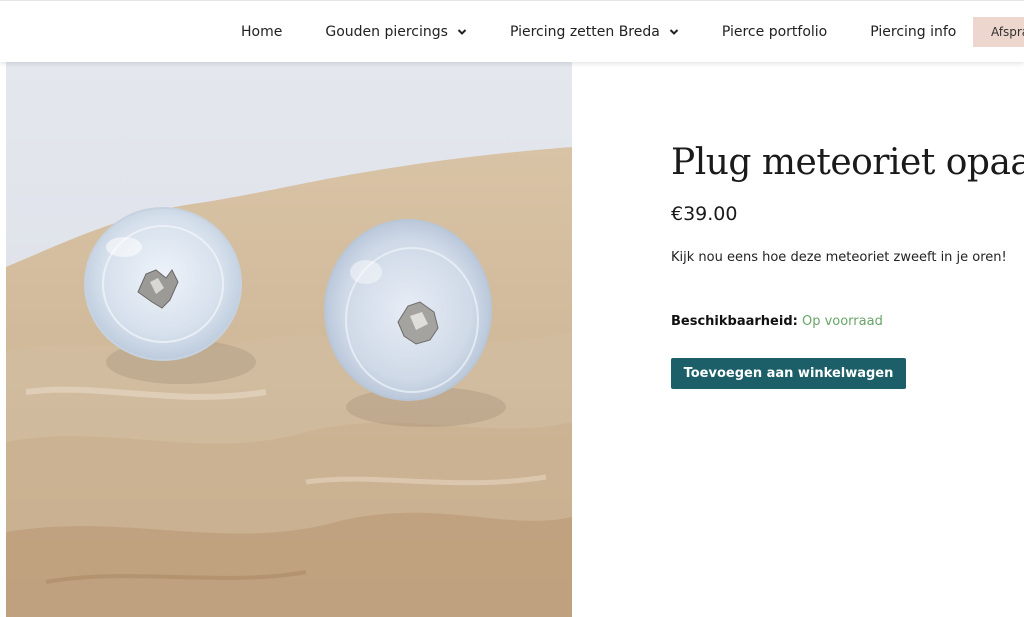 This screenshot has height=617, width=1024. I want to click on nav-item-label: Pierce portfolio, so click(774, 32).